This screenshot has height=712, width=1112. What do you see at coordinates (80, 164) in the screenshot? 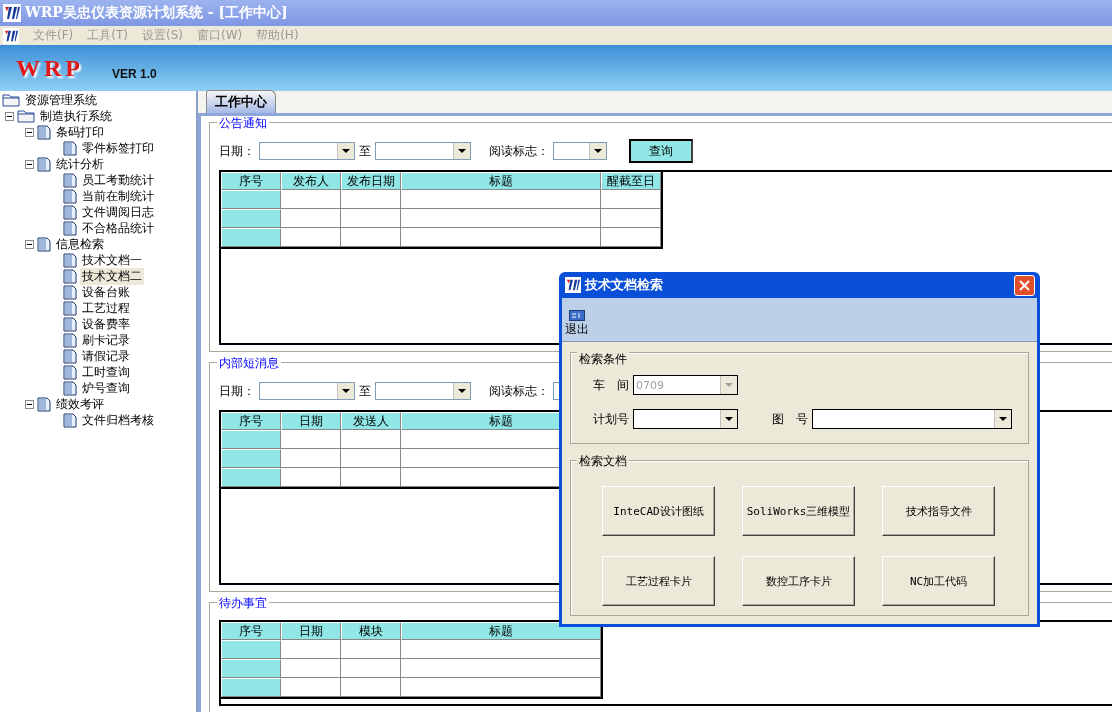
I see `tree-item: 统计分析` at bounding box center [80, 164].